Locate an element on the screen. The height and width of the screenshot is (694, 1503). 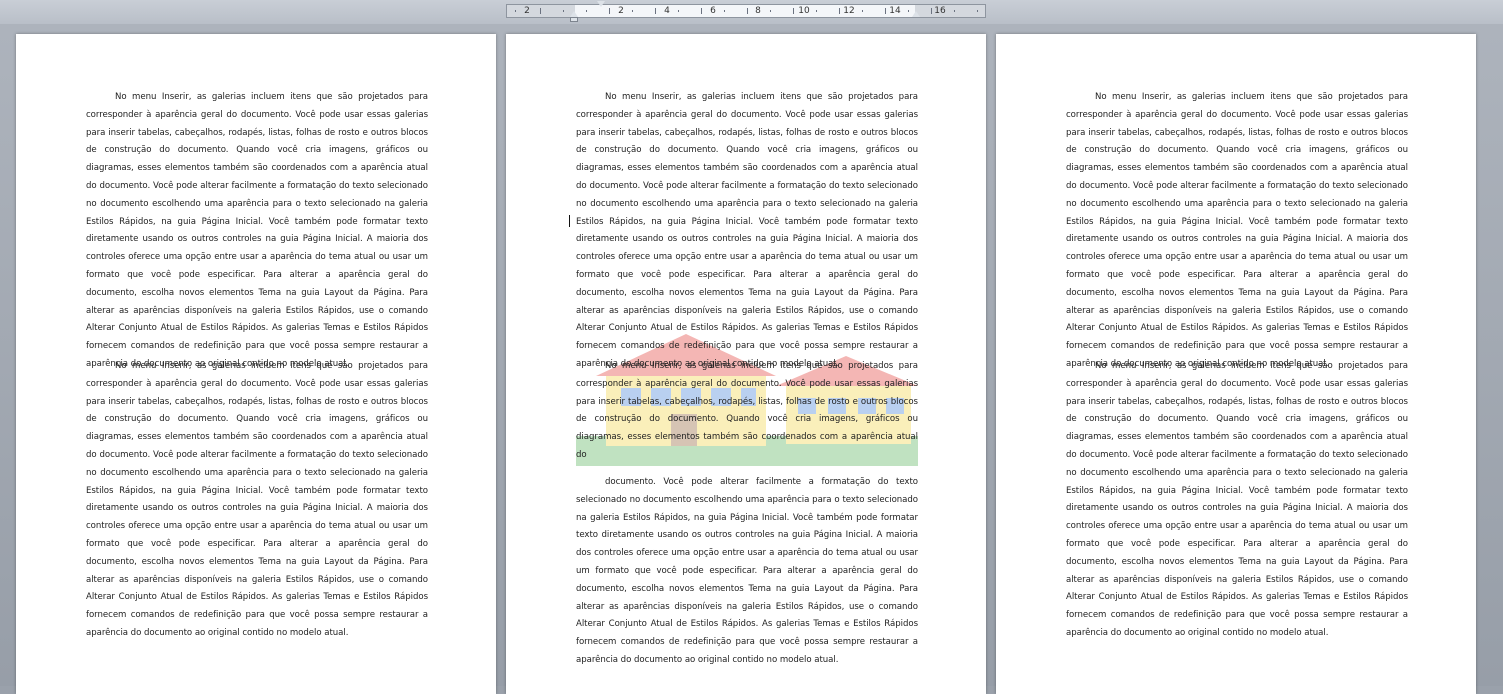
ruler-left-margin is located at coordinates (541, 11).